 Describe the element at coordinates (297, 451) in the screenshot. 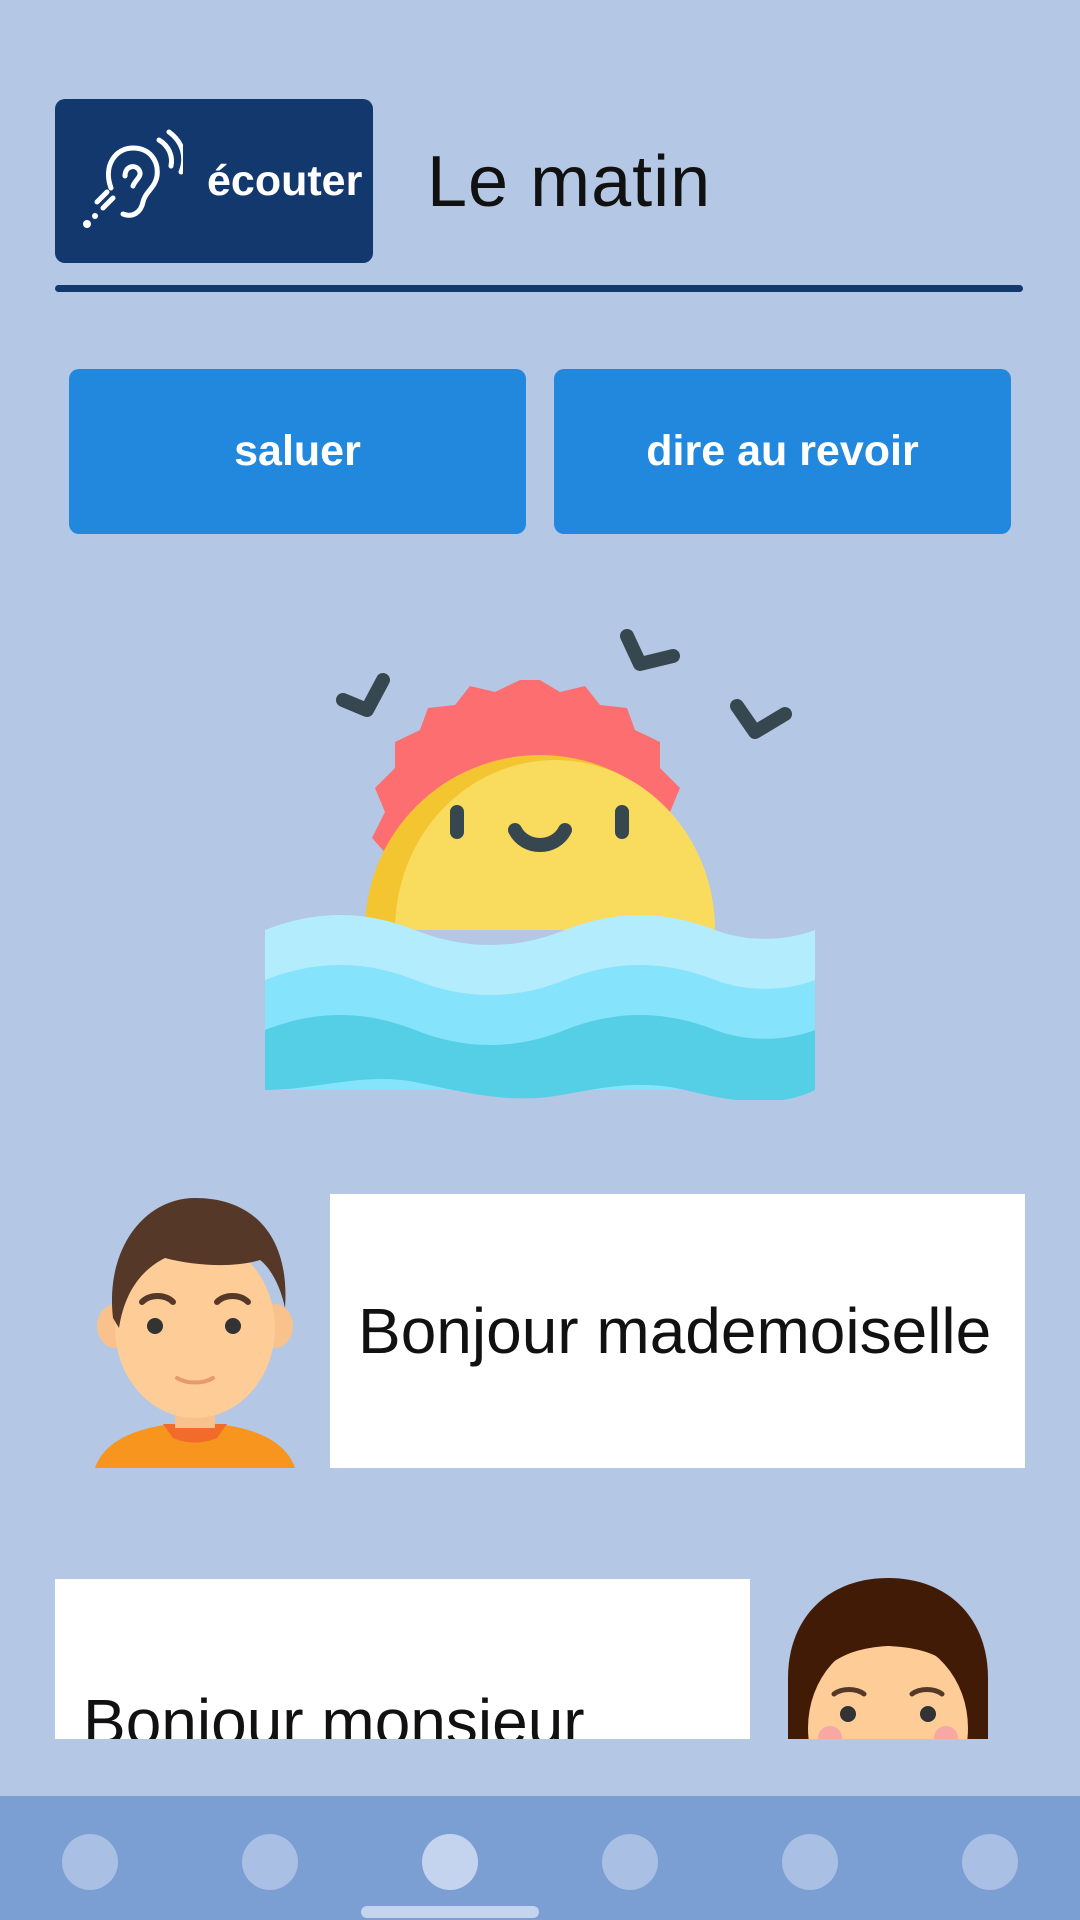

I see `greet-button: saluer` at that location.